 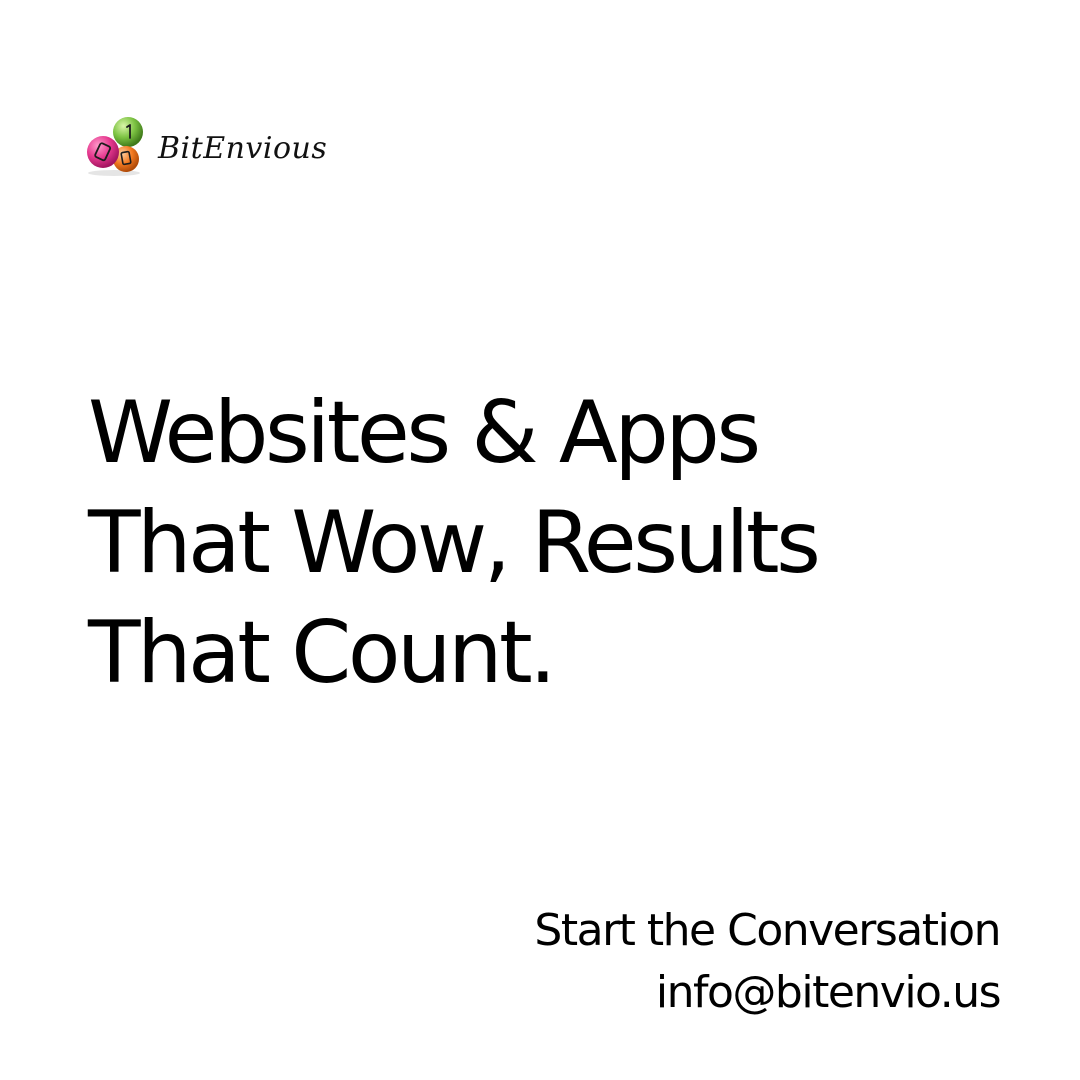 I want to click on email-link: info@bitenvio.us, so click(x=768, y=993).